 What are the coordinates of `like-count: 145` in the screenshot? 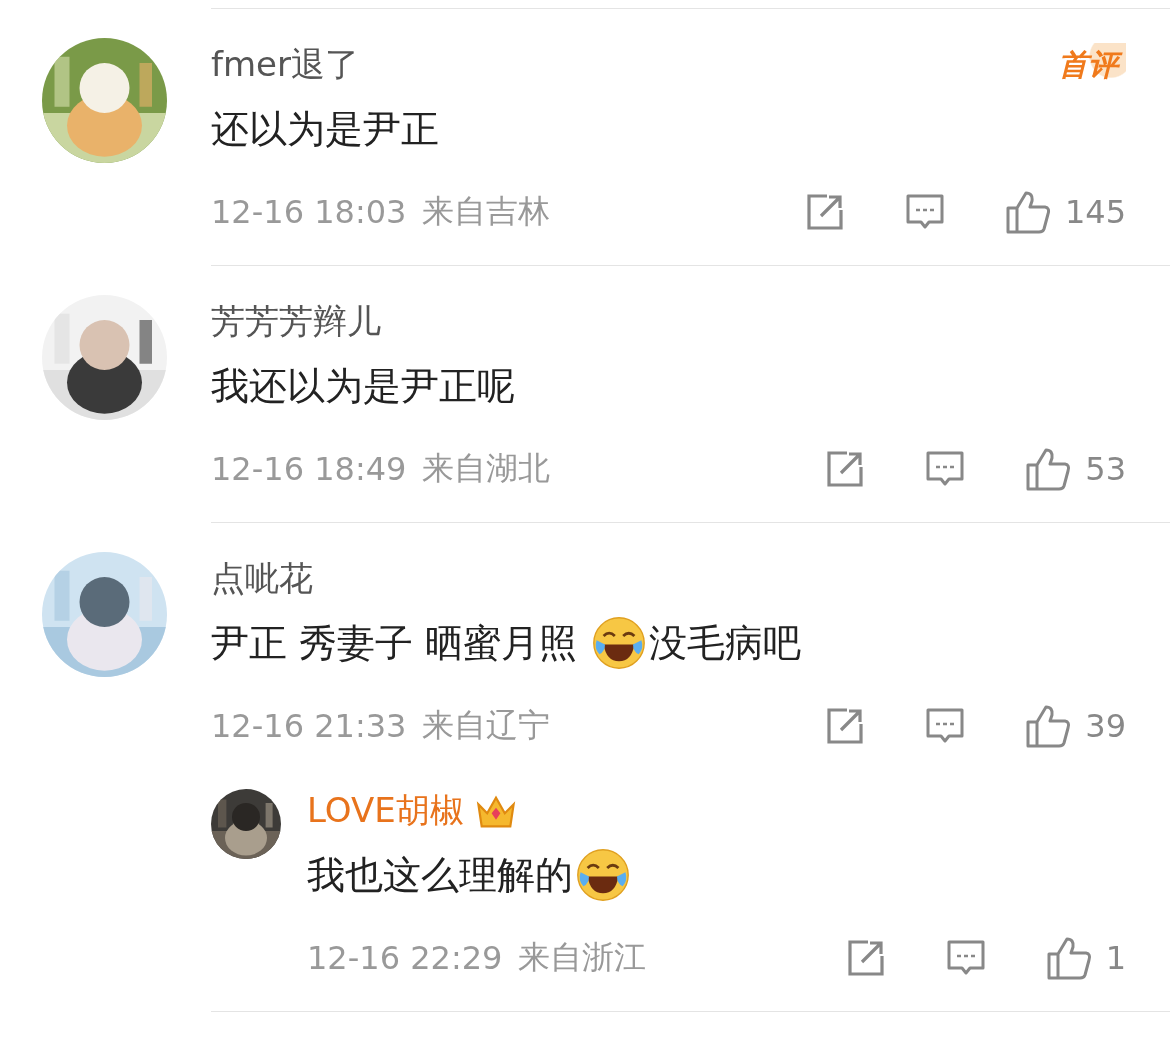 It's located at (1095, 212).